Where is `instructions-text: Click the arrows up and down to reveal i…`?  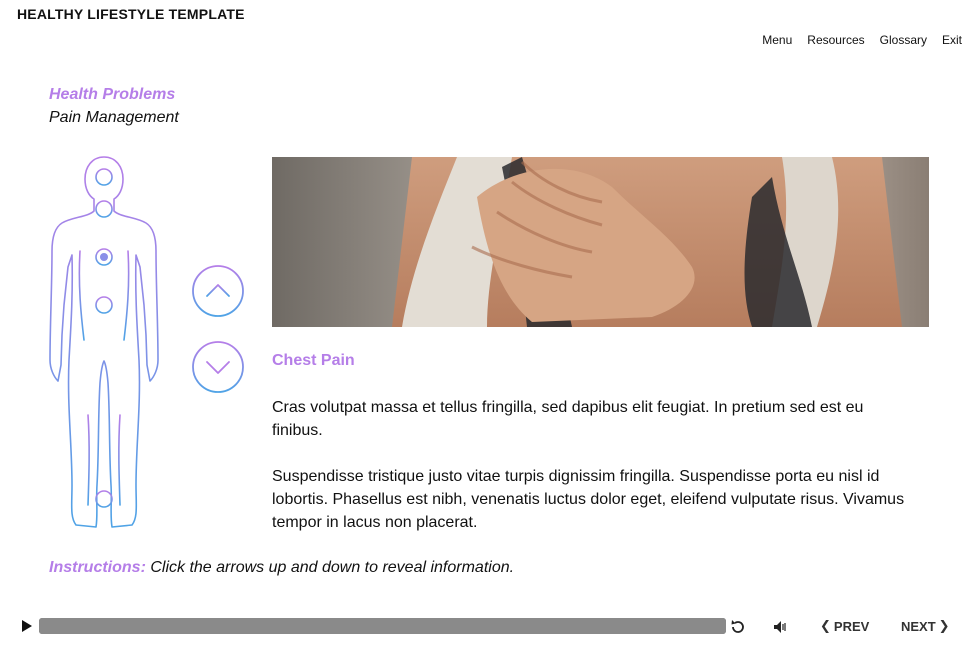
instructions-text: Click the arrows up and down to reveal i… is located at coordinates (330, 567).